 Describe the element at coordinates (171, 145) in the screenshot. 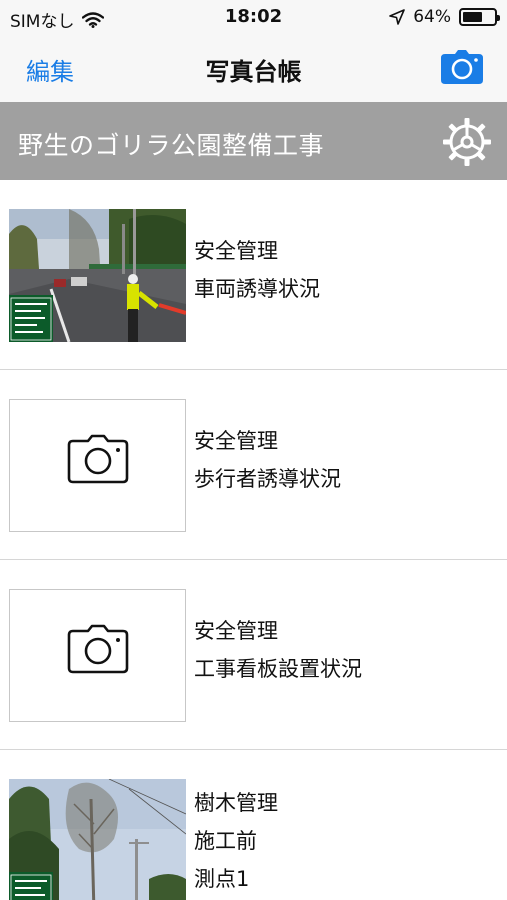

I see `project-title: 野生のゴリラ公園整備工事` at that location.